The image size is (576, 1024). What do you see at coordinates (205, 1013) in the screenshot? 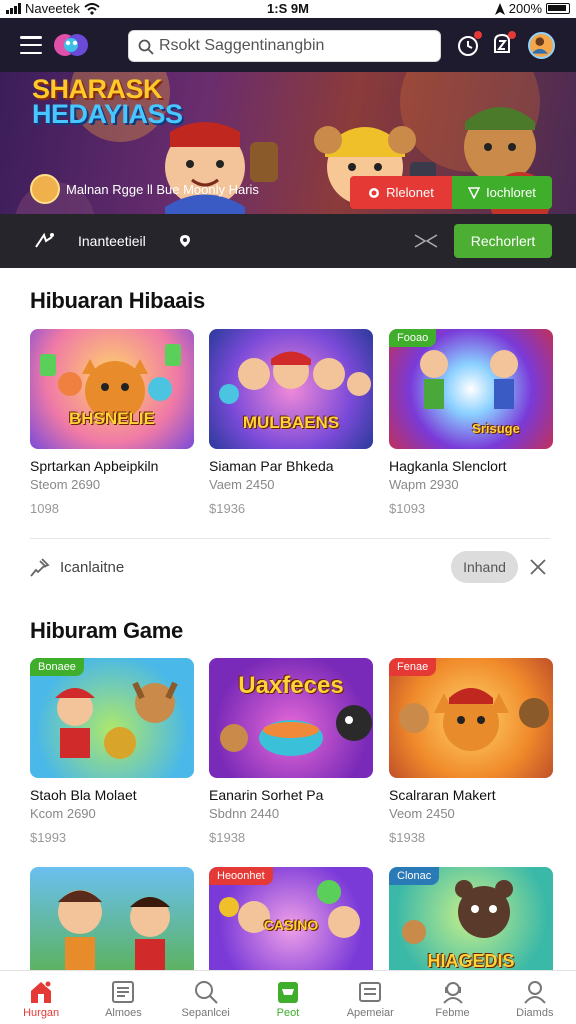
I see `nav-label: Sepanlcei` at bounding box center [205, 1013].